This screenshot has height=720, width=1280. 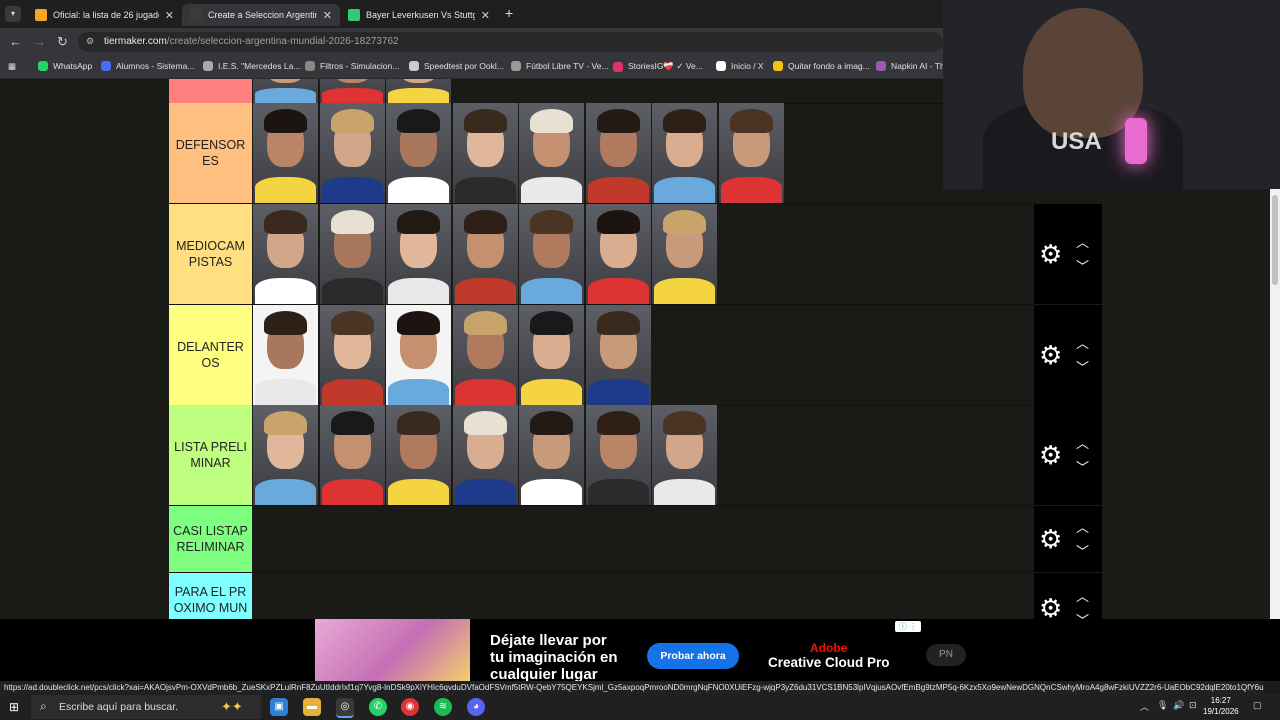 I want to click on reload-icon: ↻, so click(x=62, y=42).